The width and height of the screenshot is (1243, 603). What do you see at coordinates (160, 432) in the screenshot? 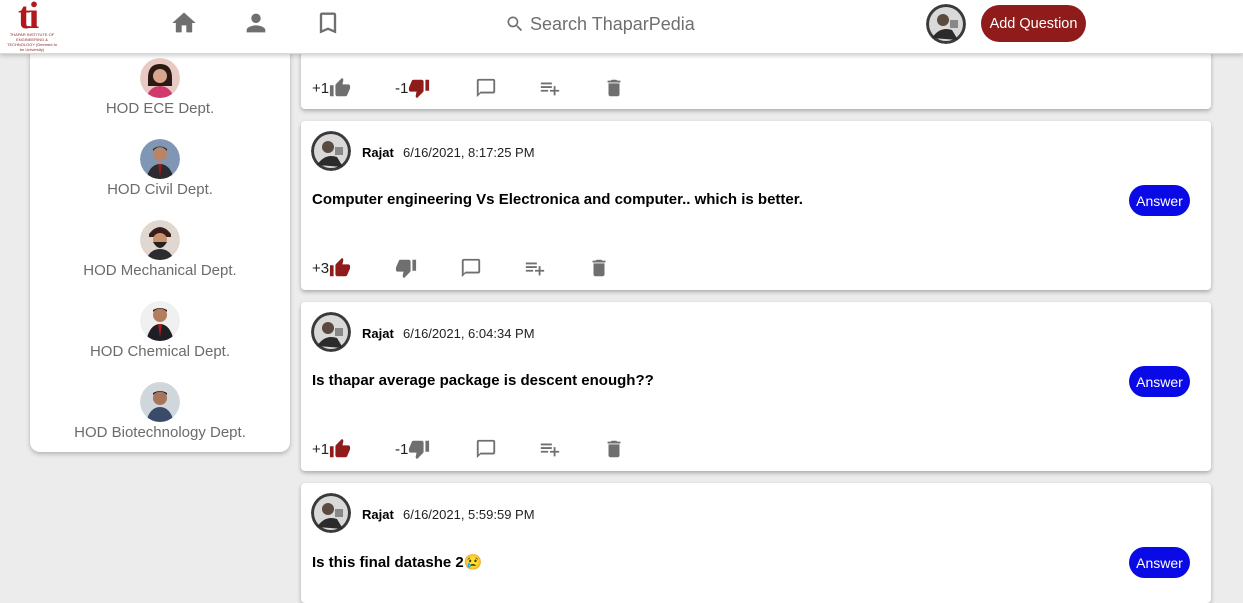
I see `sidebar-item-label: HOD Biotechnology Dept.` at bounding box center [160, 432].